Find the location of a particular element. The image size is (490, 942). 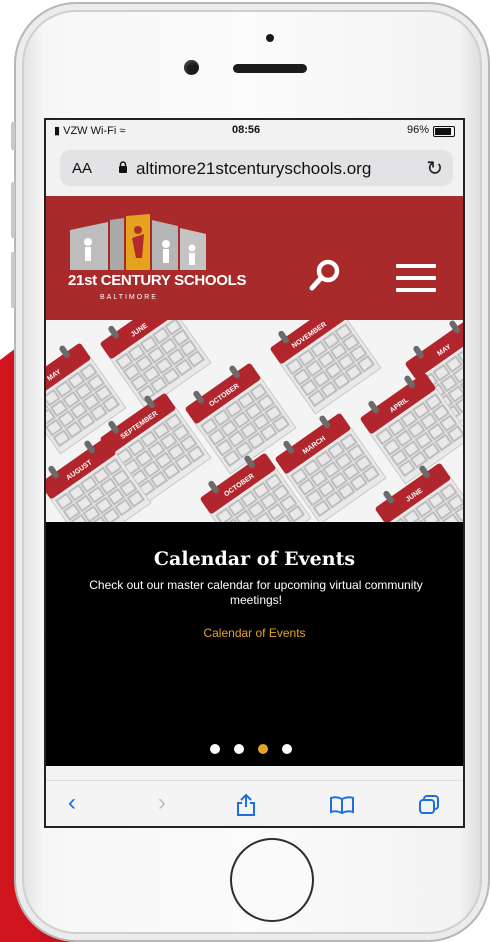

mute-switch is located at coordinates (13, 136).